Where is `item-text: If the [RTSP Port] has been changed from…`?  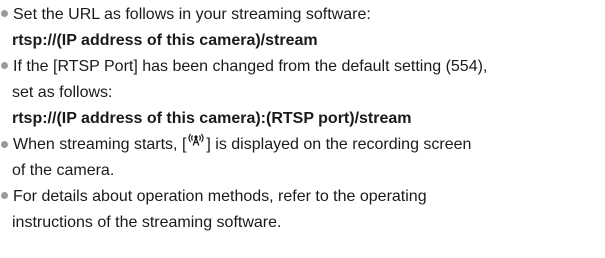
item-text: If the [RTSP Port] has been changed from… is located at coordinates (250, 66).